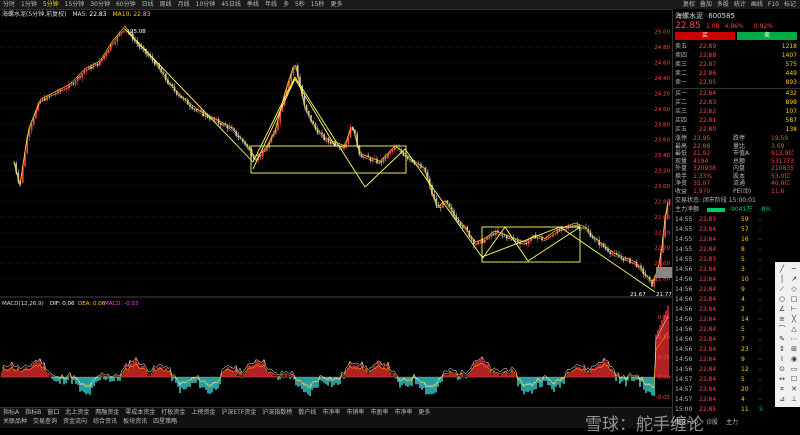 The width and height of the screenshot is (800, 435). What do you see at coordinates (782, 399) in the screenshot?
I see `drawing-tool-icon: ⊿` at bounding box center [782, 399].